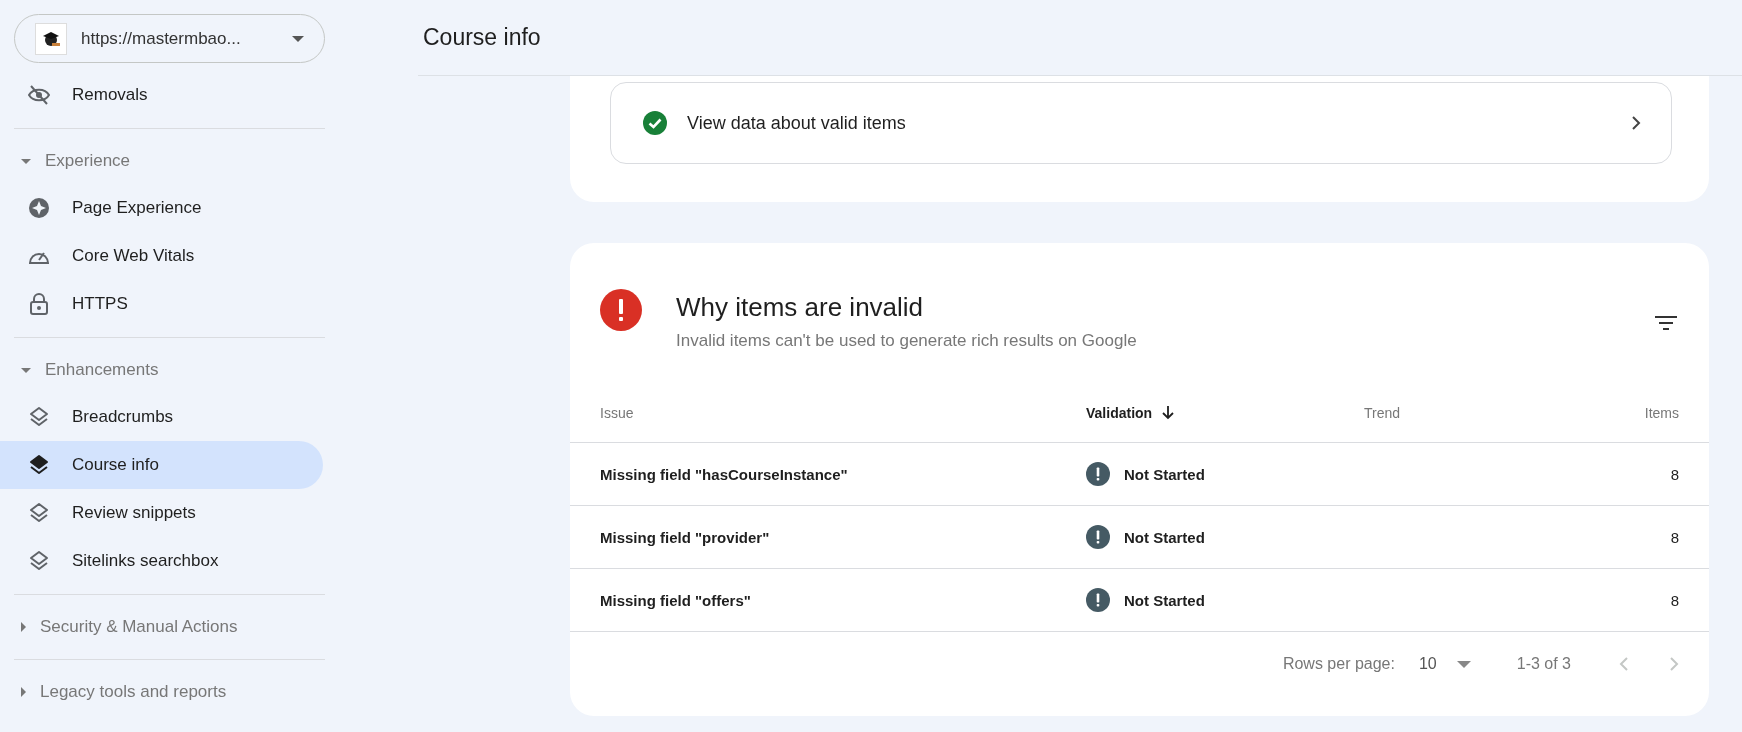  I want to click on sidebar-item: Sitelinks searchbox, so click(161, 561).